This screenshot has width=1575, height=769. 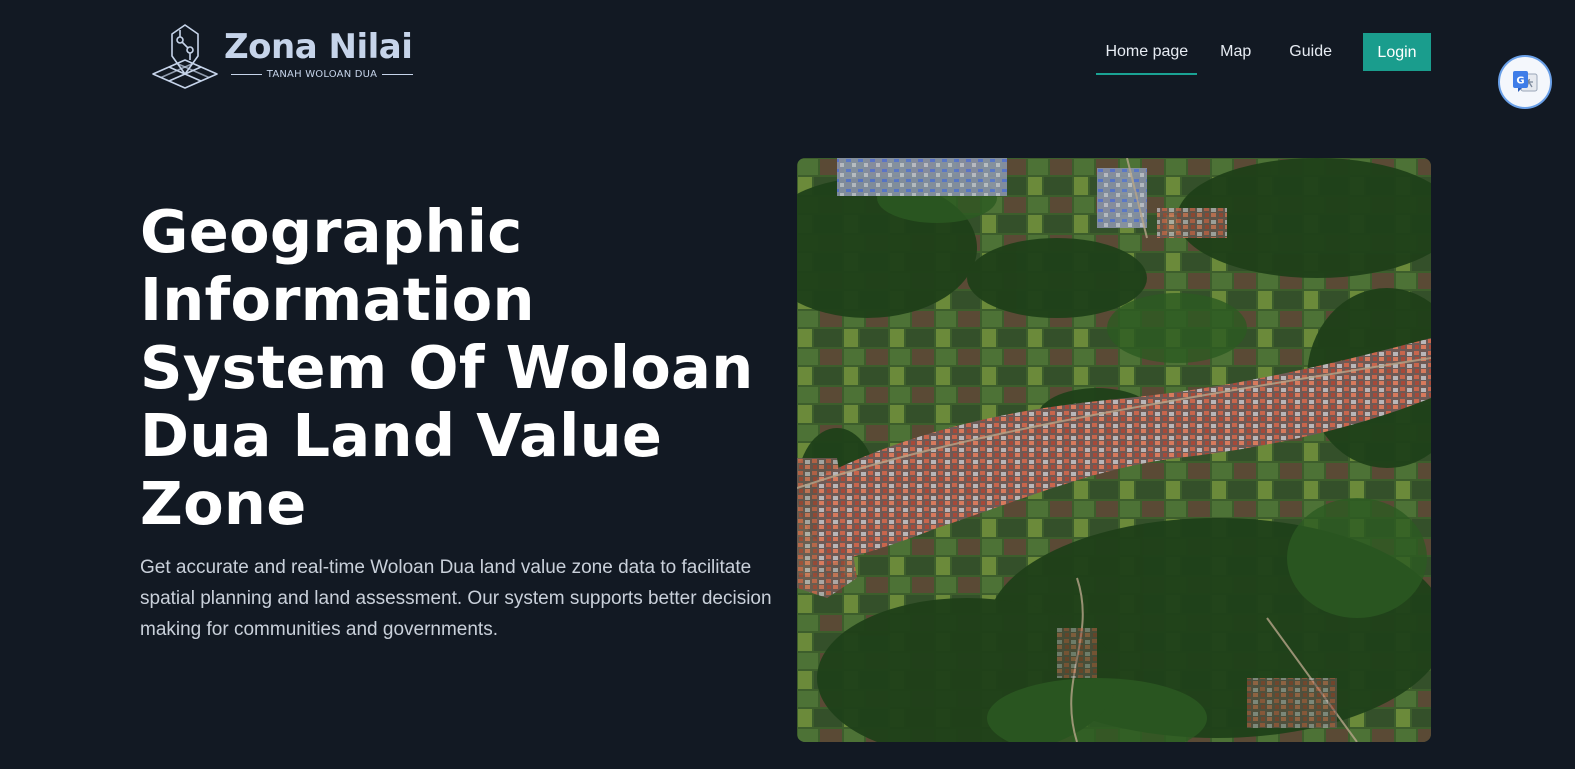 I want to click on brand-logo: Zona Nilai TANAH WOLOAN DUA, so click(x=290, y=56).